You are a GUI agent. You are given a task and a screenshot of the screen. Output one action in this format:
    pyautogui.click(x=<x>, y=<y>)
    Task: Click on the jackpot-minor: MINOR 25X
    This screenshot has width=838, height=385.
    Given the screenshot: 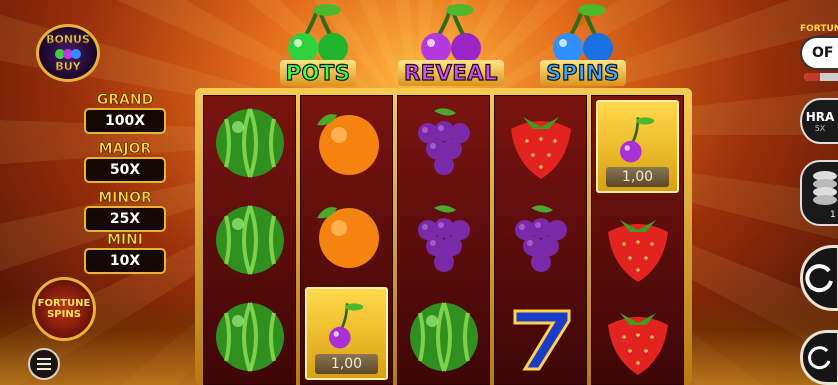 What is the action you would take?
    pyautogui.click(x=125, y=211)
    